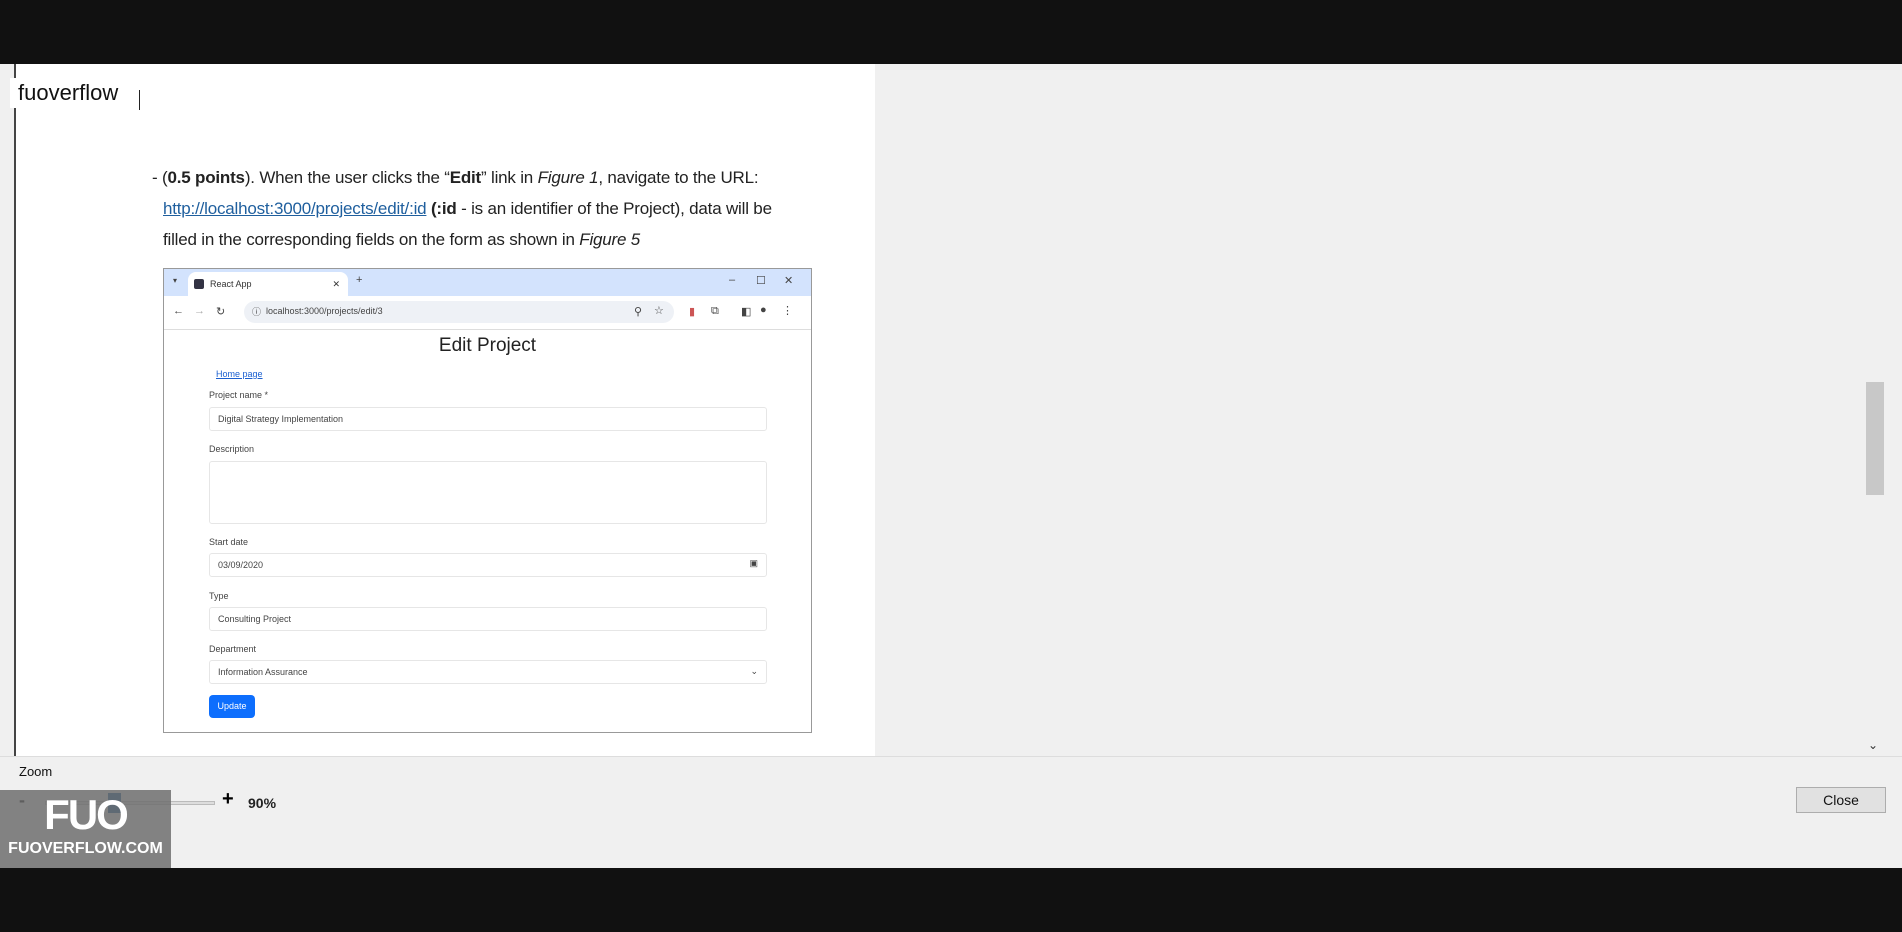 The height and width of the screenshot is (932, 1902). I want to click on back-icon: ←, so click(178, 311).